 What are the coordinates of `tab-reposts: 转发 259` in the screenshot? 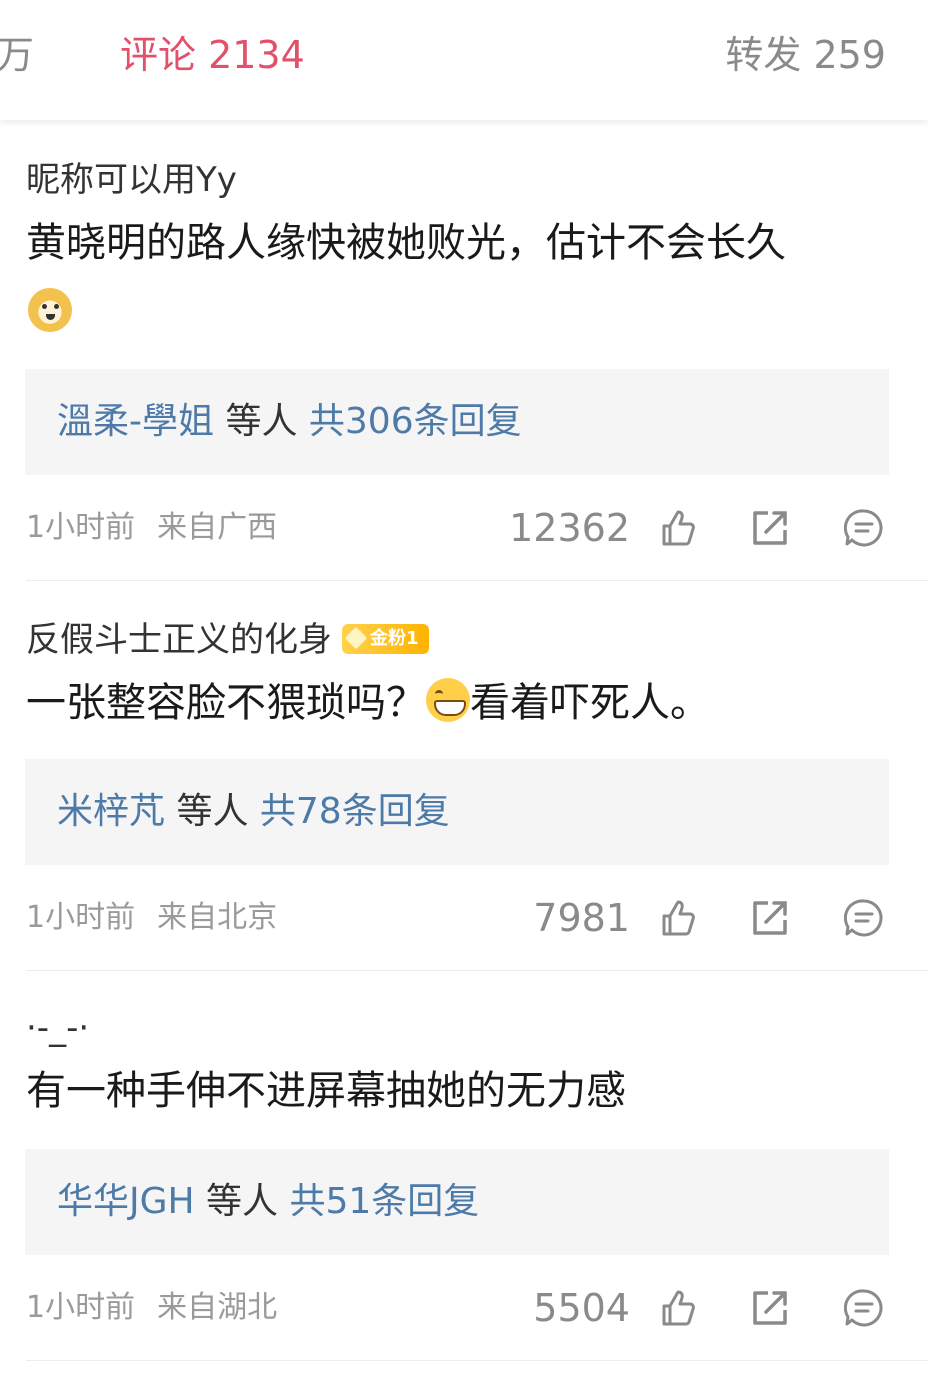 It's located at (805, 55).